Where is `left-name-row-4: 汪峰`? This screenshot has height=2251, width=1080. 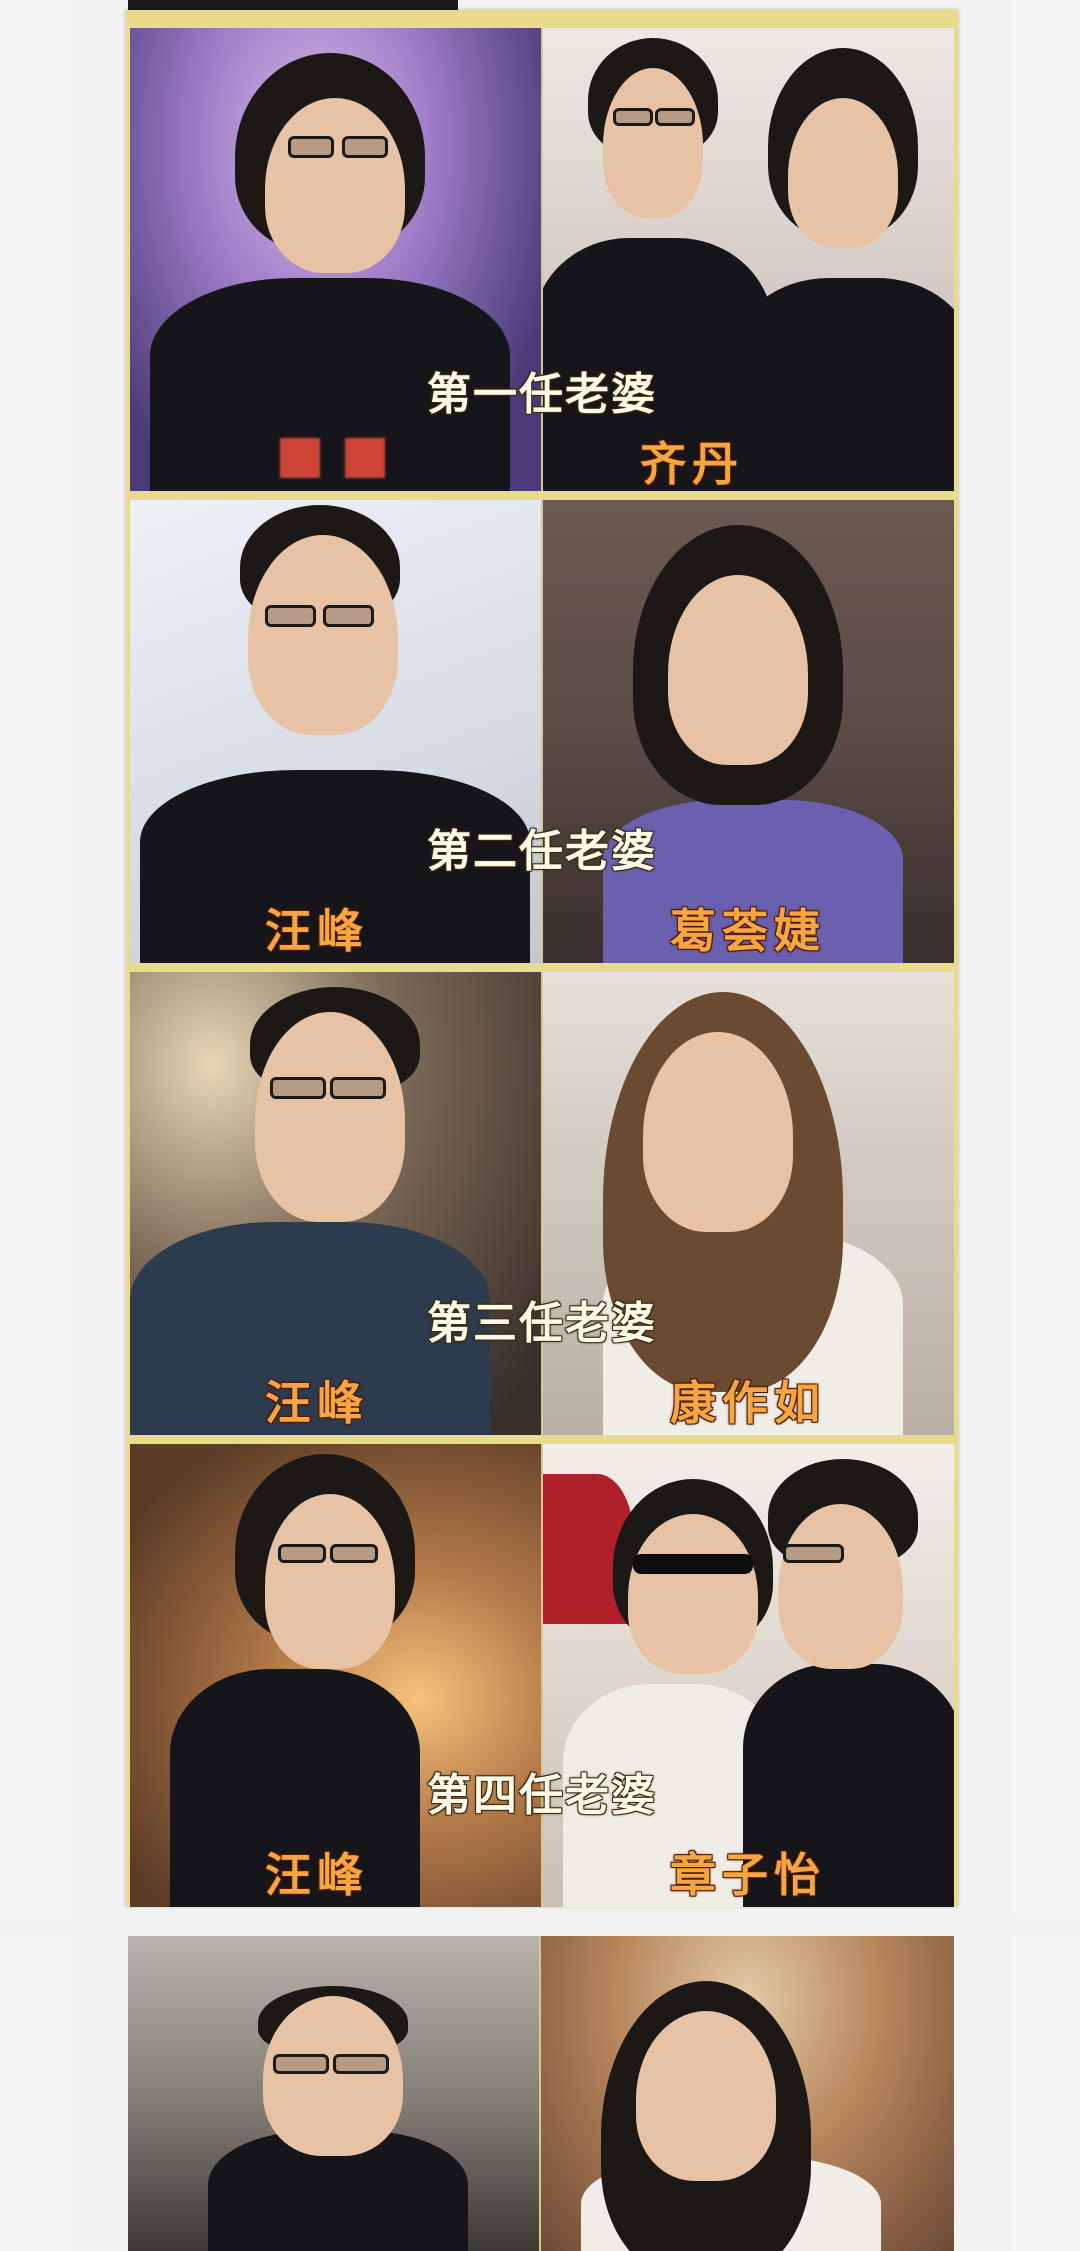 left-name-row-4: 汪峰 is located at coordinates (317, 1875).